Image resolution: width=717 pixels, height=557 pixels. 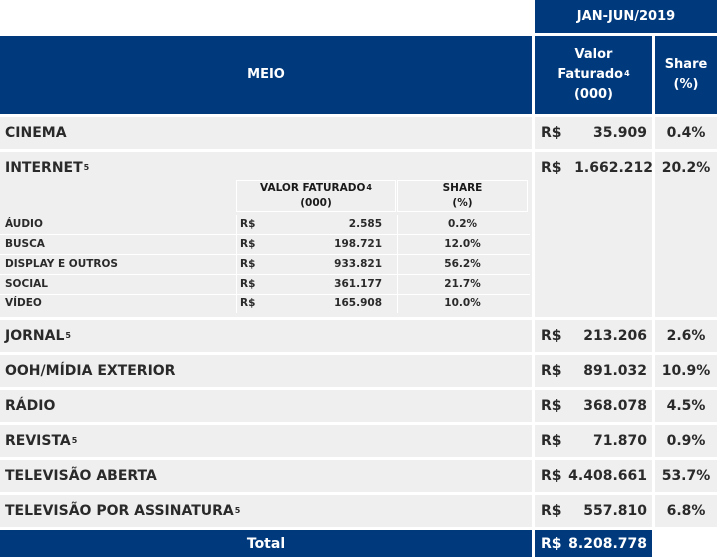 I want to click on row-tv-aberta-value: R$ 4.408.661, so click(x=593, y=476).